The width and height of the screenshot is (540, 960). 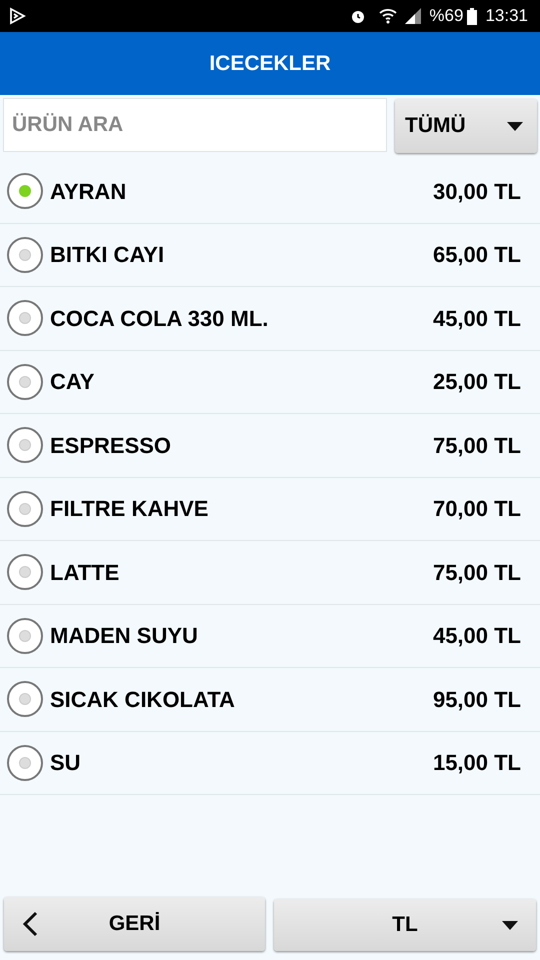 What do you see at coordinates (270, 446) in the screenshot?
I see `product-row: ESPRESSO 75,00 TL` at bounding box center [270, 446].